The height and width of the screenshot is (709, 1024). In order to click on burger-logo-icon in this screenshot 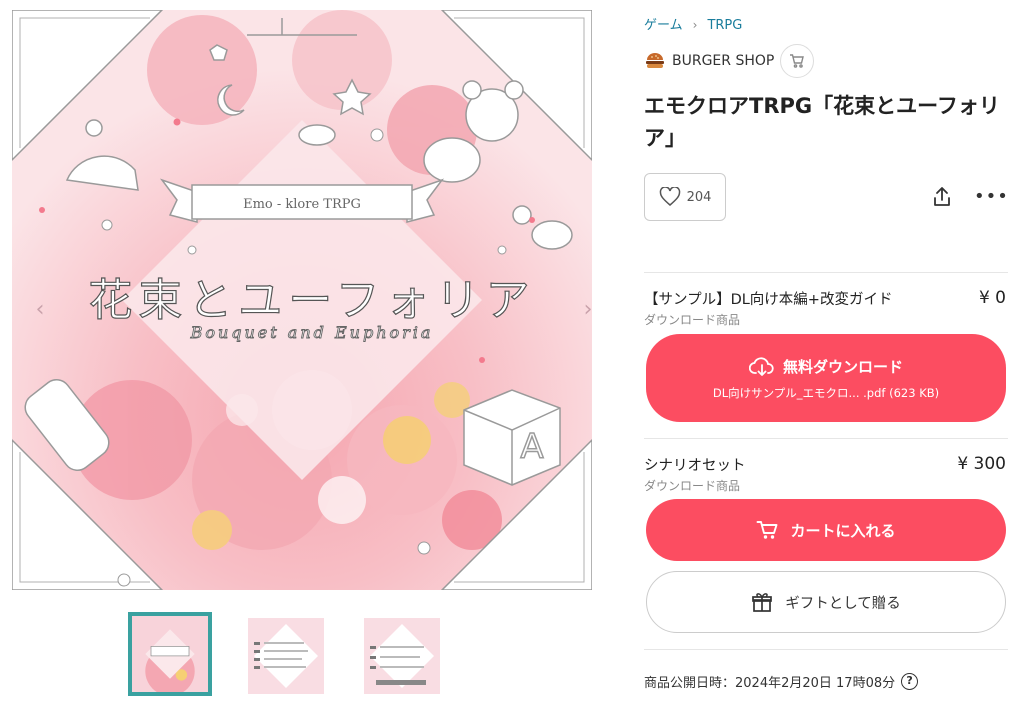, I will do `click(655, 60)`.